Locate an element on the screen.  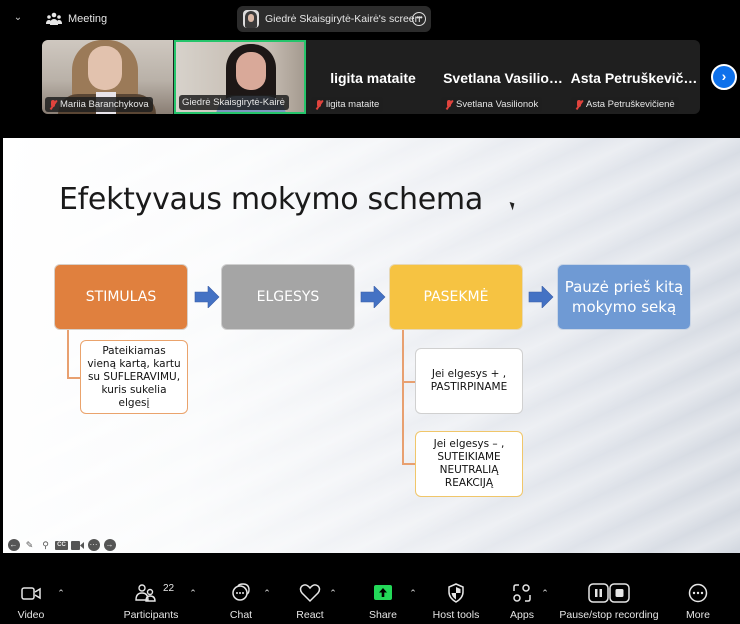
participant-tile: ligita mataite ligita mataite is located at coordinates (373, 77).